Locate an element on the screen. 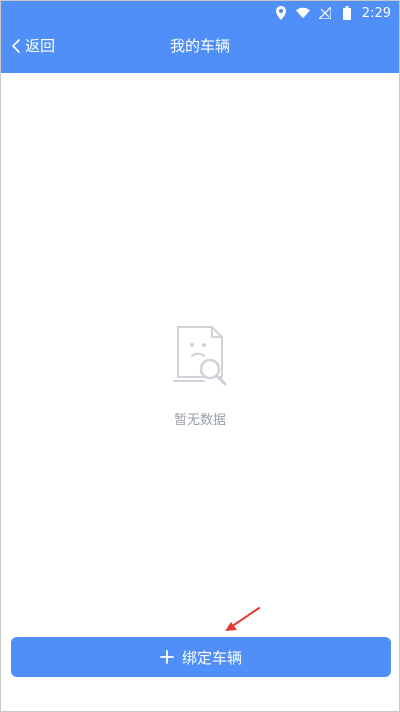 Image resolution: width=400 pixels, height=712 pixels. status-bar: 2:29 is located at coordinates (332, 13).